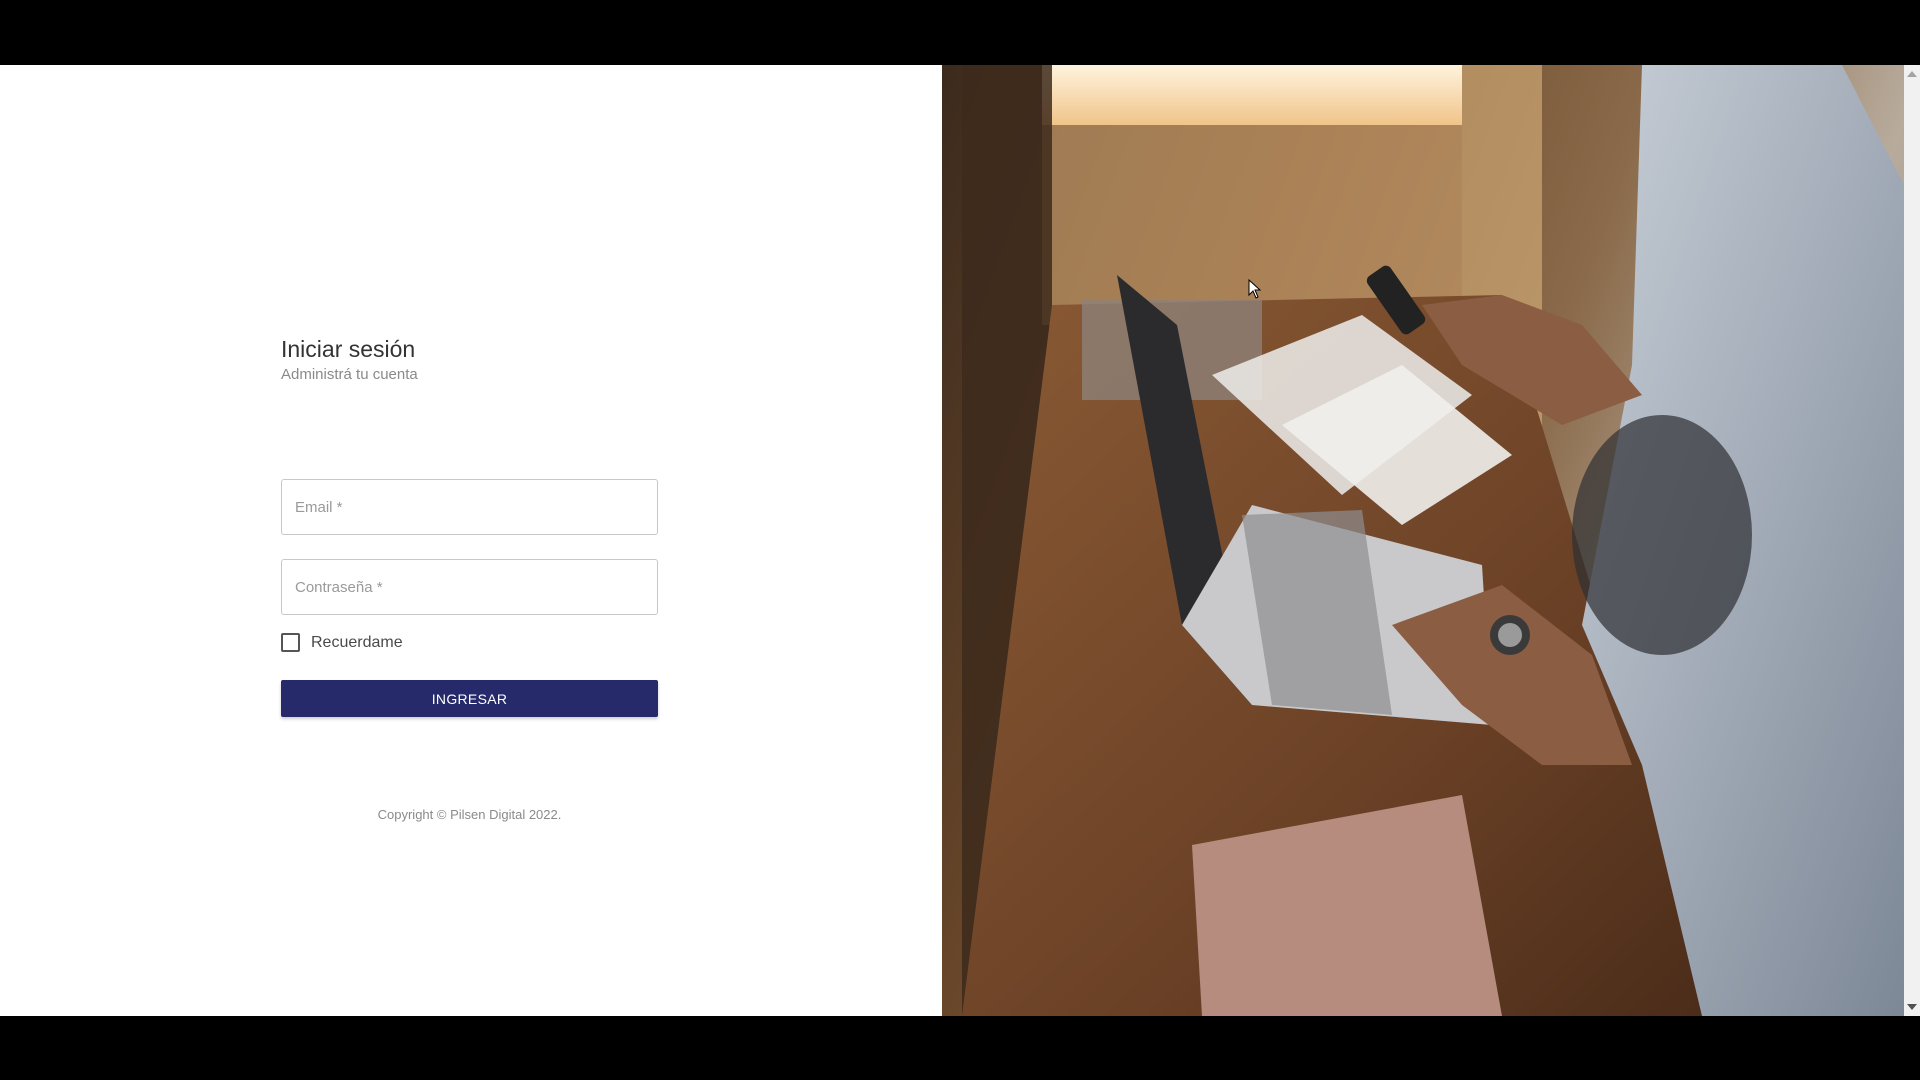  I want to click on page-title: Iniciar sesión, so click(348, 349).